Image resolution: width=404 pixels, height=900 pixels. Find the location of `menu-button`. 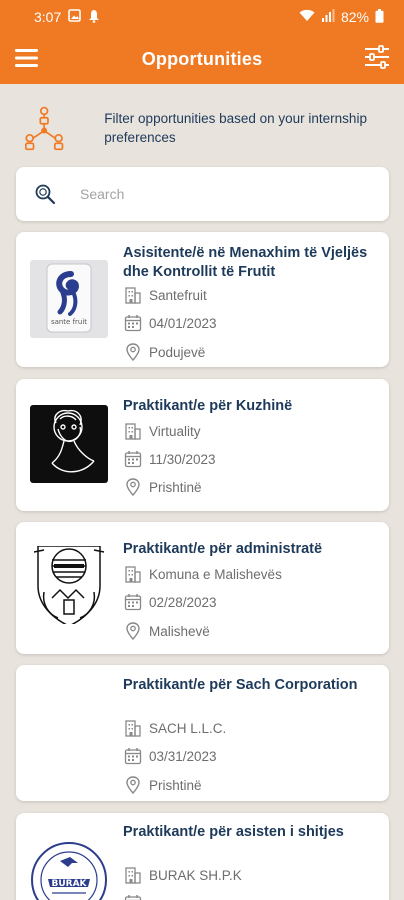

menu-button is located at coordinates (27, 58).